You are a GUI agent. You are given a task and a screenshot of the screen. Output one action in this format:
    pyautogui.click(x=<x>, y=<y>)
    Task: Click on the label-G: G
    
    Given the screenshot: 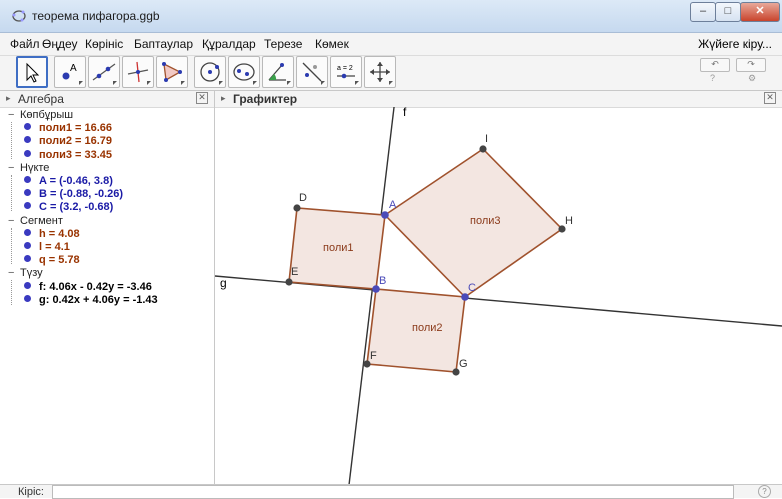 What is the action you would take?
    pyautogui.click(x=463, y=364)
    